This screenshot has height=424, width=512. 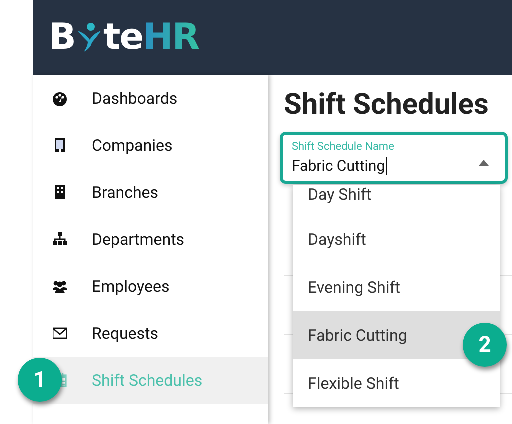 What do you see at coordinates (340, 166) in the screenshot?
I see `field-value: Fabric Cutting` at bounding box center [340, 166].